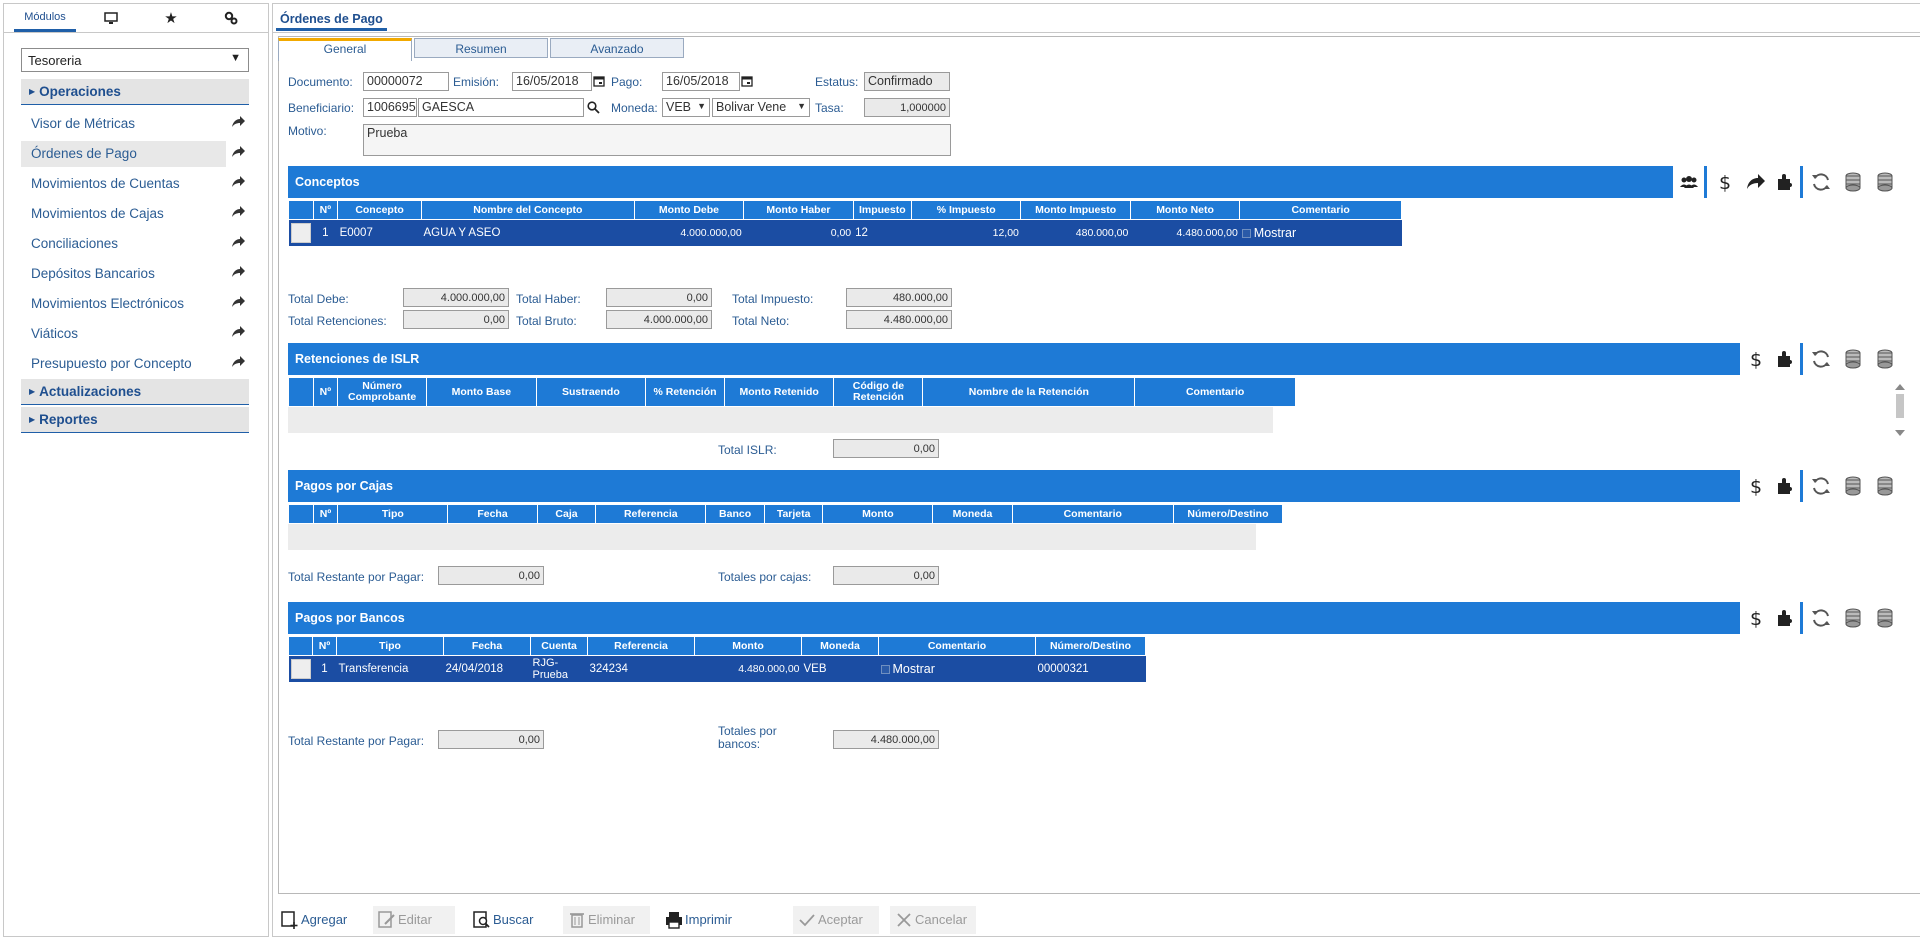 This screenshot has height=940, width=1920. I want to click on tab-settings, so click(231, 18).